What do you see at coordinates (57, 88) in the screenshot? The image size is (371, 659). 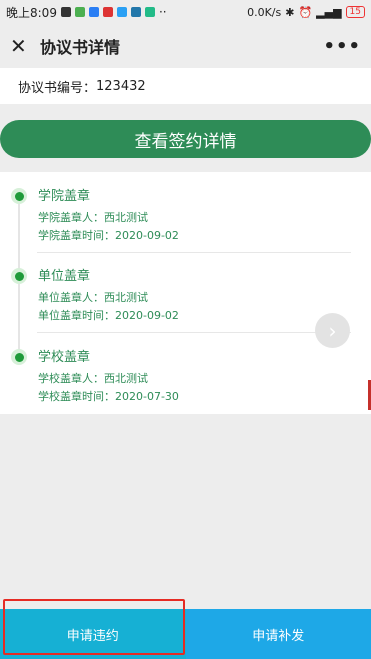 I see `agreement-label: 协议书编号：` at bounding box center [57, 88].